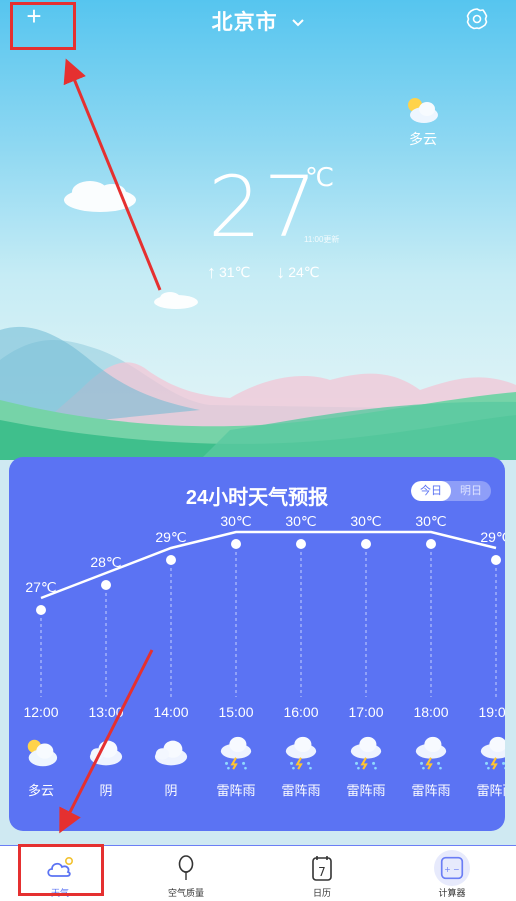 The width and height of the screenshot is (516, 901). I want to click on arrow-up-icon: ↑, so click(211, 272).